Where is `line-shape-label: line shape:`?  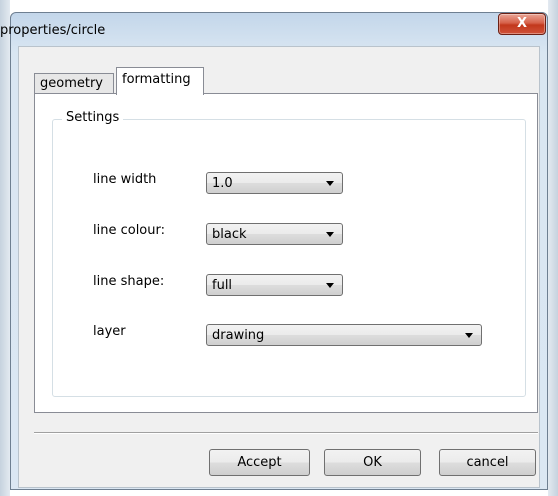
line-shape-label: line shape: is located at coordinates (129, 281).